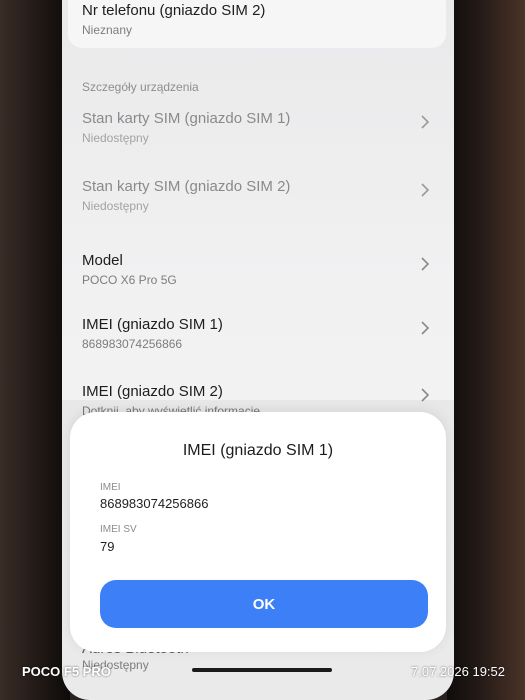 Image resolution: width=525 pixels, height=700 pixels. Describe the element at coordinates (107, 30) in the screenshot. I see `phone-number-sim2-value: Nieznany` at that location.